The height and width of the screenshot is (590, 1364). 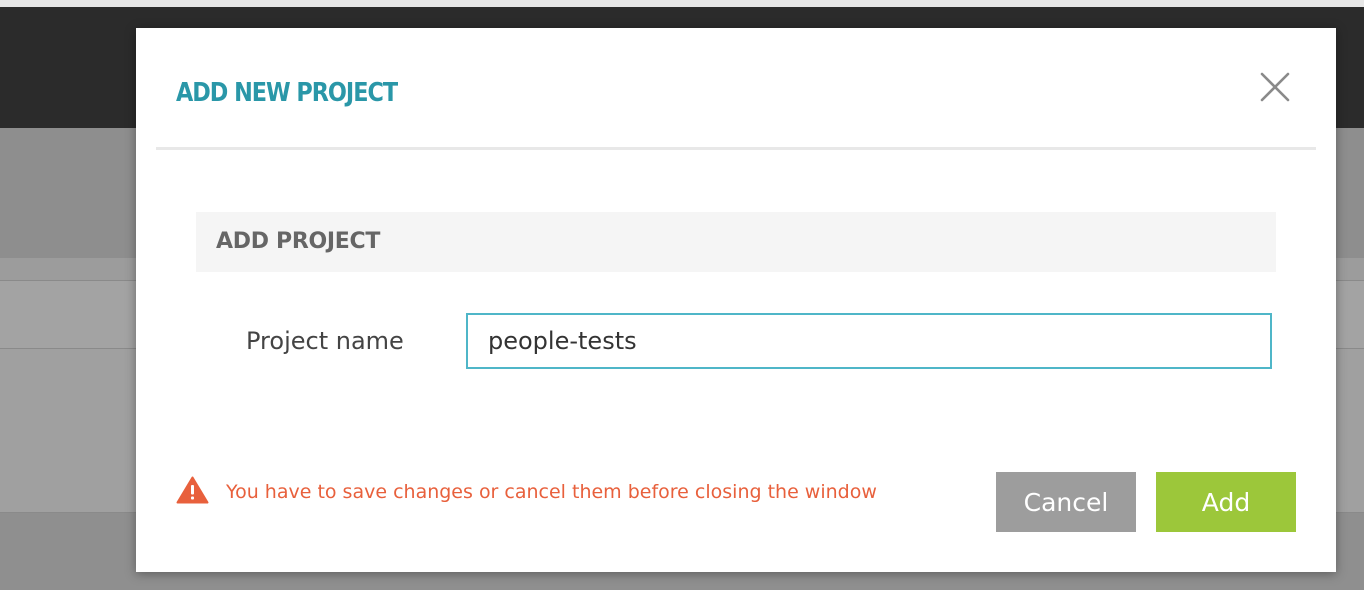 I want to click on project-name-input, so click(x=869, y=341).